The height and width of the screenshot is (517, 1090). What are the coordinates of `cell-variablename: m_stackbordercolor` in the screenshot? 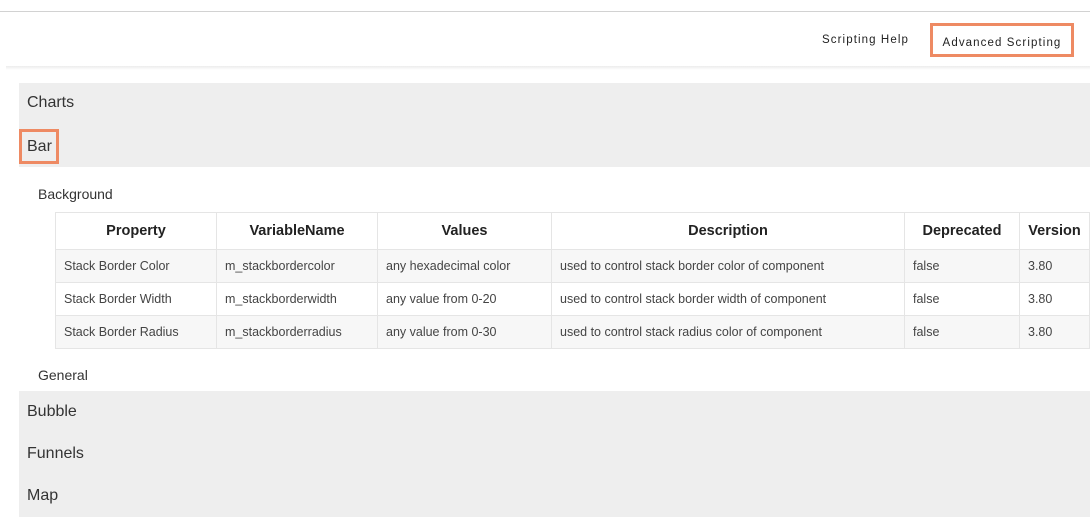 It's located at (297, 266).